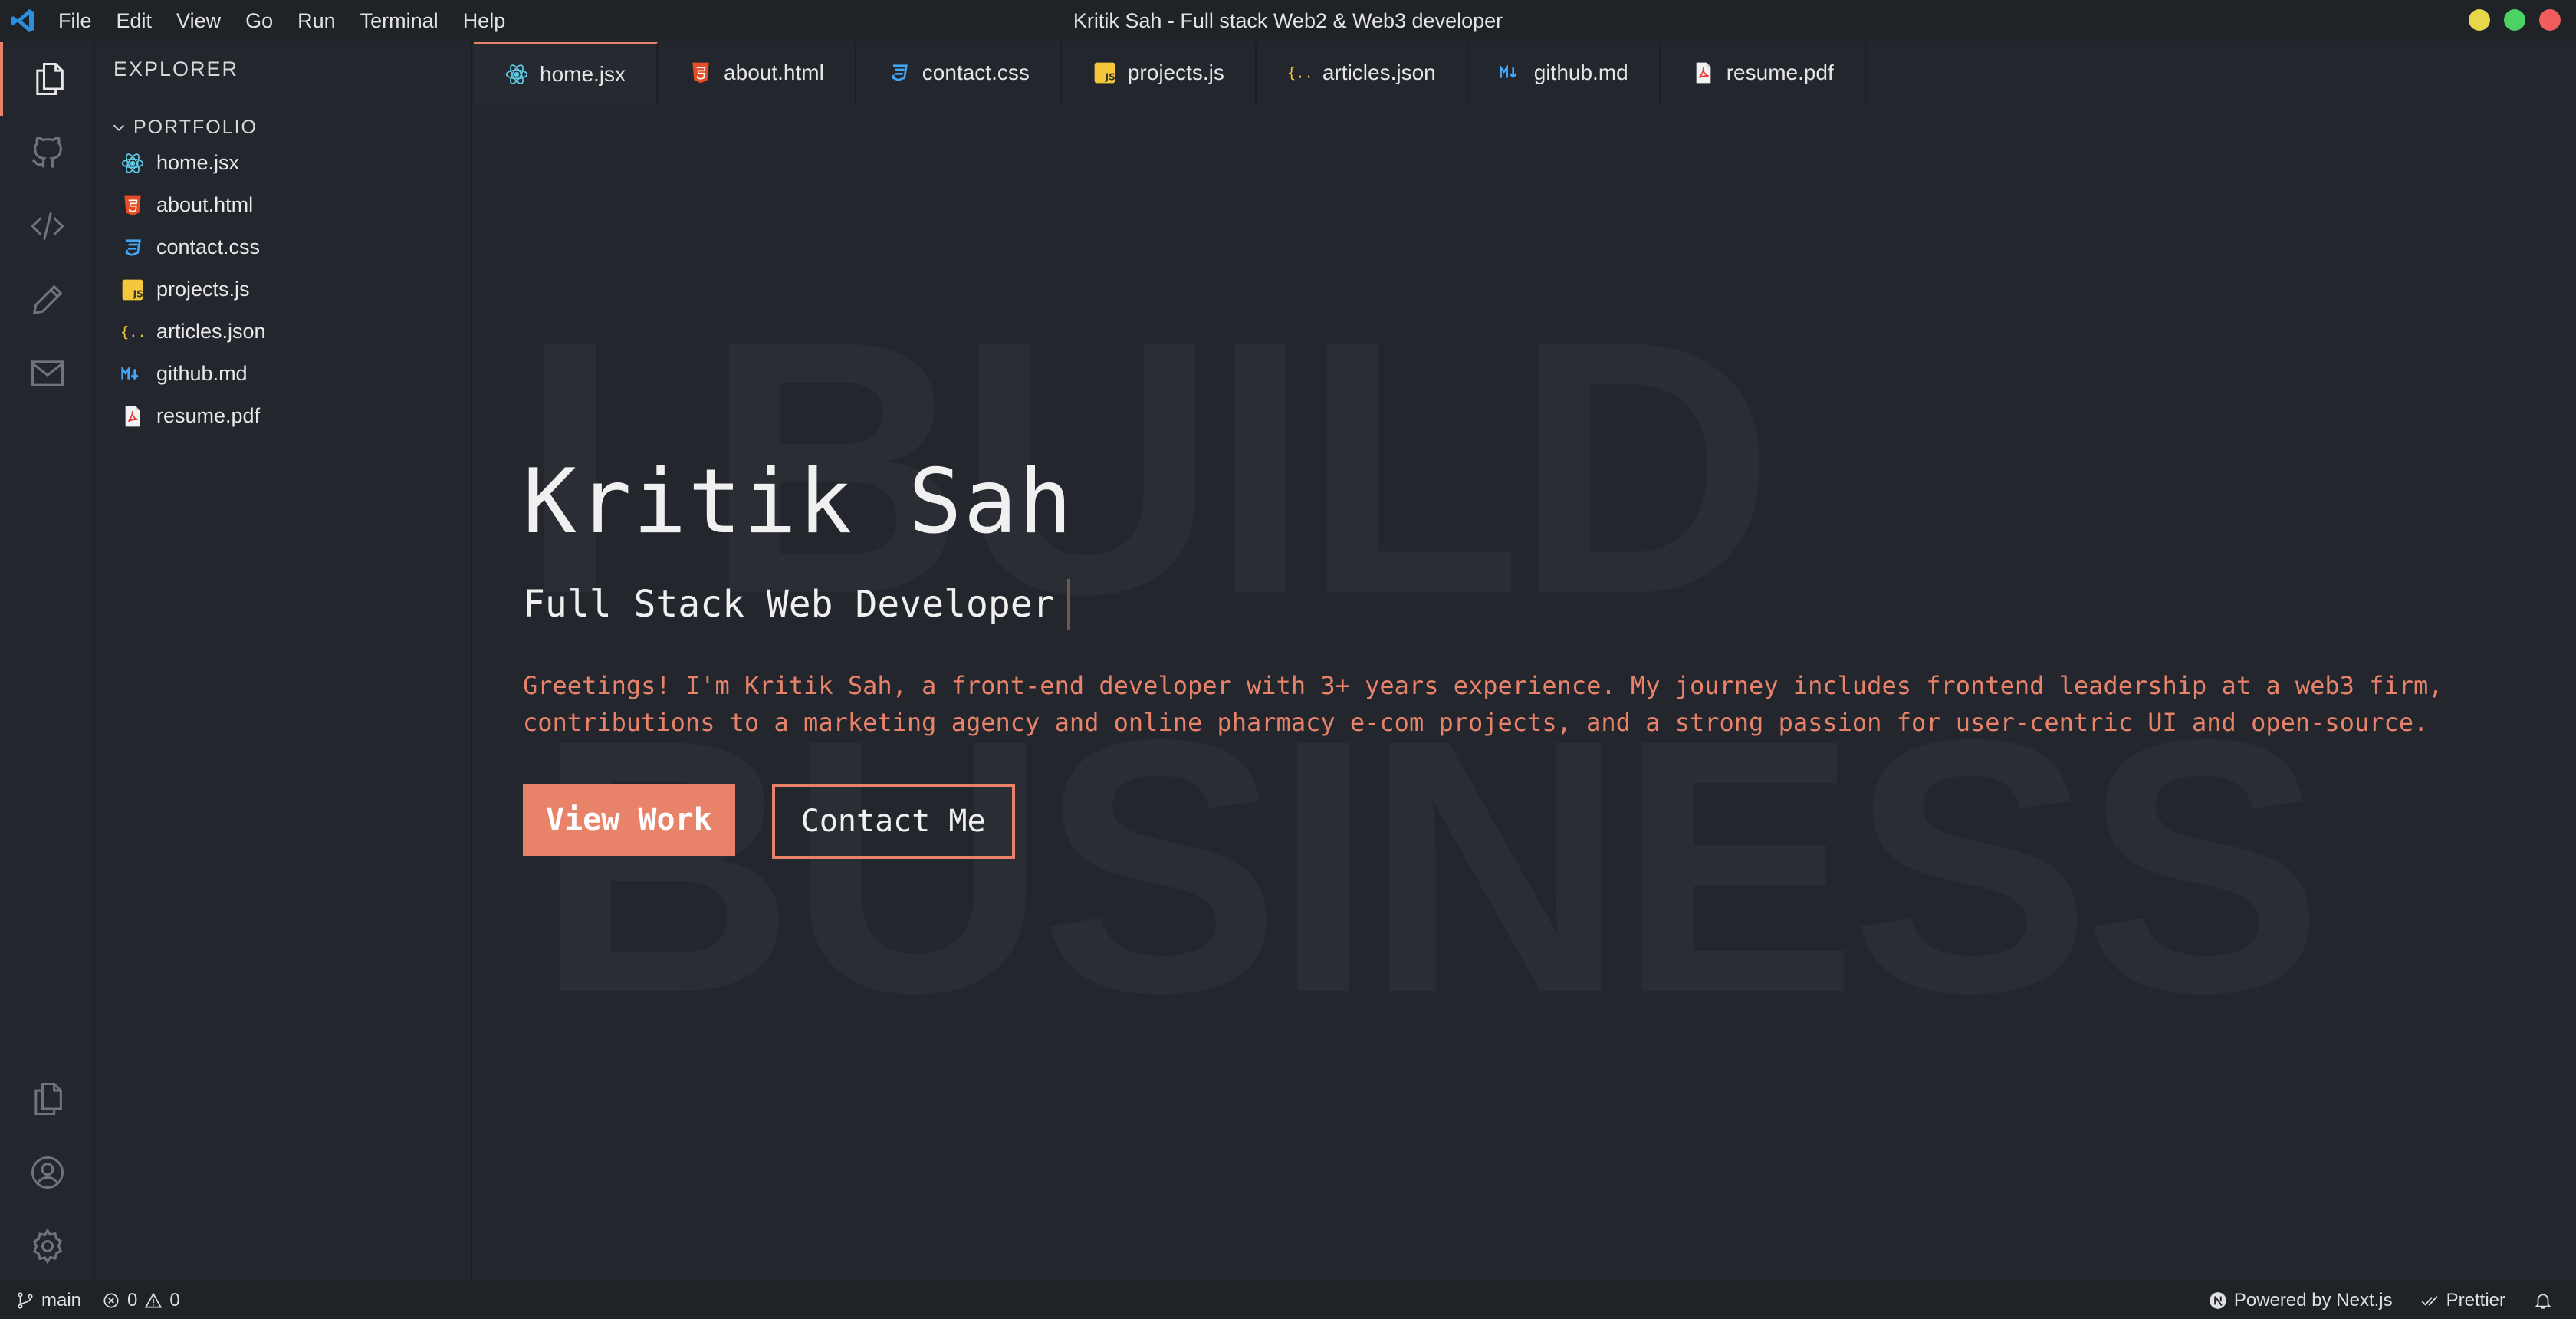 This screenshot has width=2576, height=1319. What do you see at coordinates (1068, 604) in the screenshot?
I see `typing-cursor` at bounding box center [1068, 604].